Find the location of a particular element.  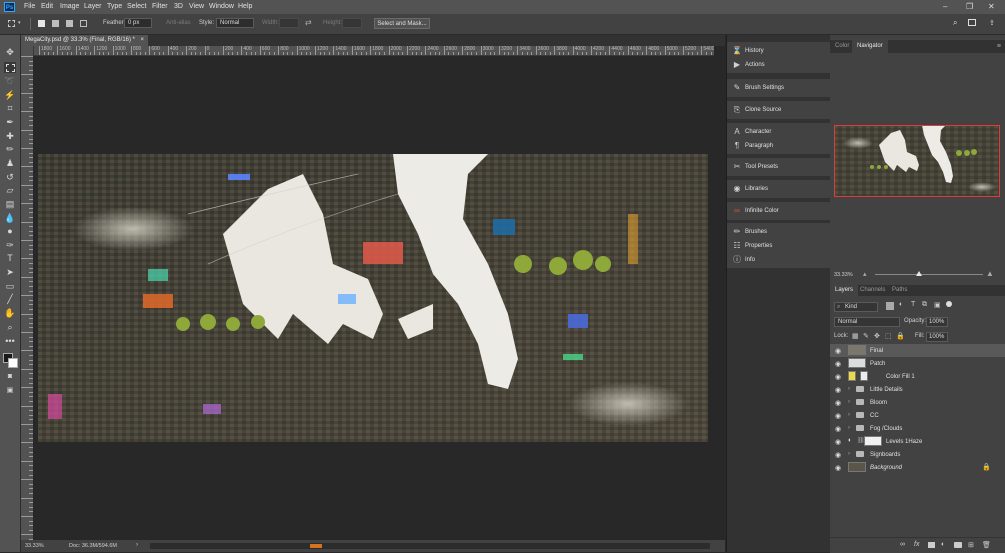

tab-navigator: Navigator is located at coordinates (870, 46).